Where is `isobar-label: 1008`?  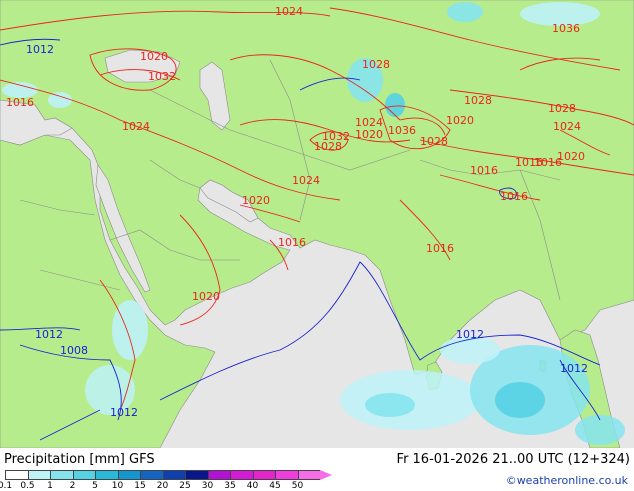 isobar-label: 1008 is located at coordinates (74, 350).